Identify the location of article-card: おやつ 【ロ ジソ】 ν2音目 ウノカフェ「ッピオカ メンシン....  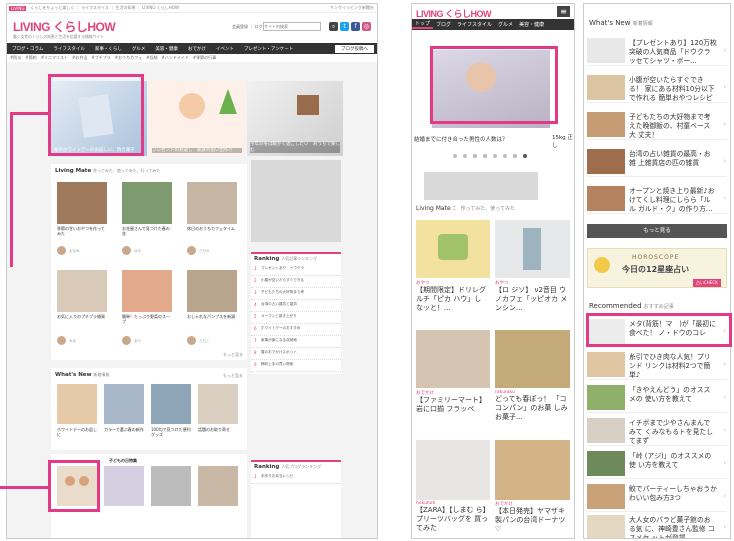
(532, 296).